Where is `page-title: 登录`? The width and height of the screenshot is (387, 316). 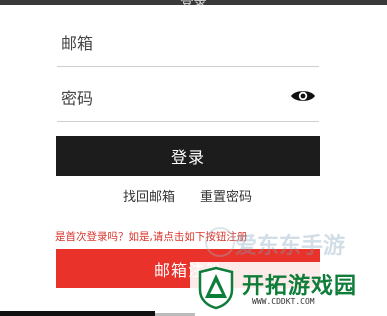 page-title: 登录 is located at coordinates (193, 2).